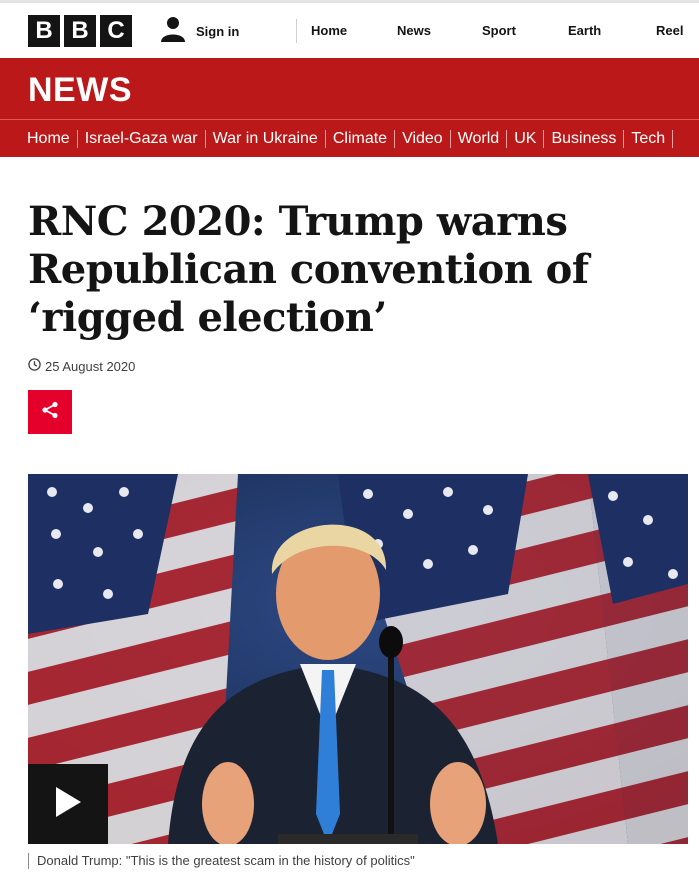  Describe the element at coordinates (349, 88) in the screenshot. I see `news-banner: NEWS` at that location.